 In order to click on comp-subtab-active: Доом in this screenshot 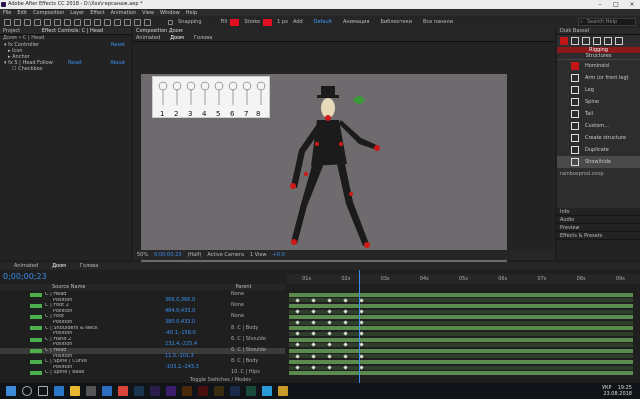, I will do `click(177, 38)`.